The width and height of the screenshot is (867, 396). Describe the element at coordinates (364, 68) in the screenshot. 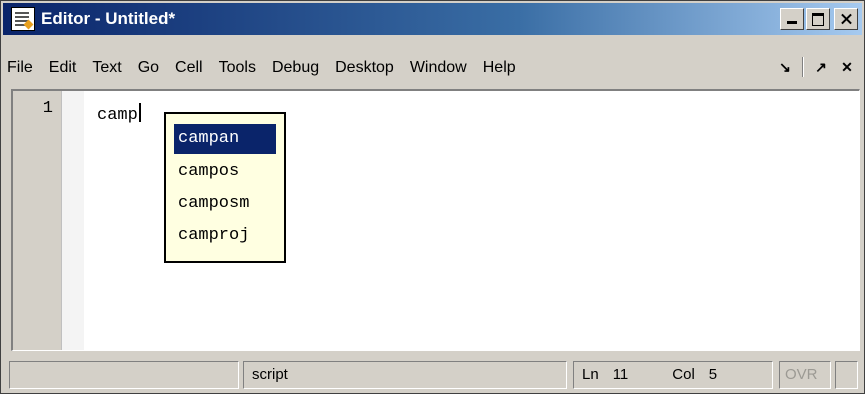

I see `menu-desktop: Desktop` at that location.